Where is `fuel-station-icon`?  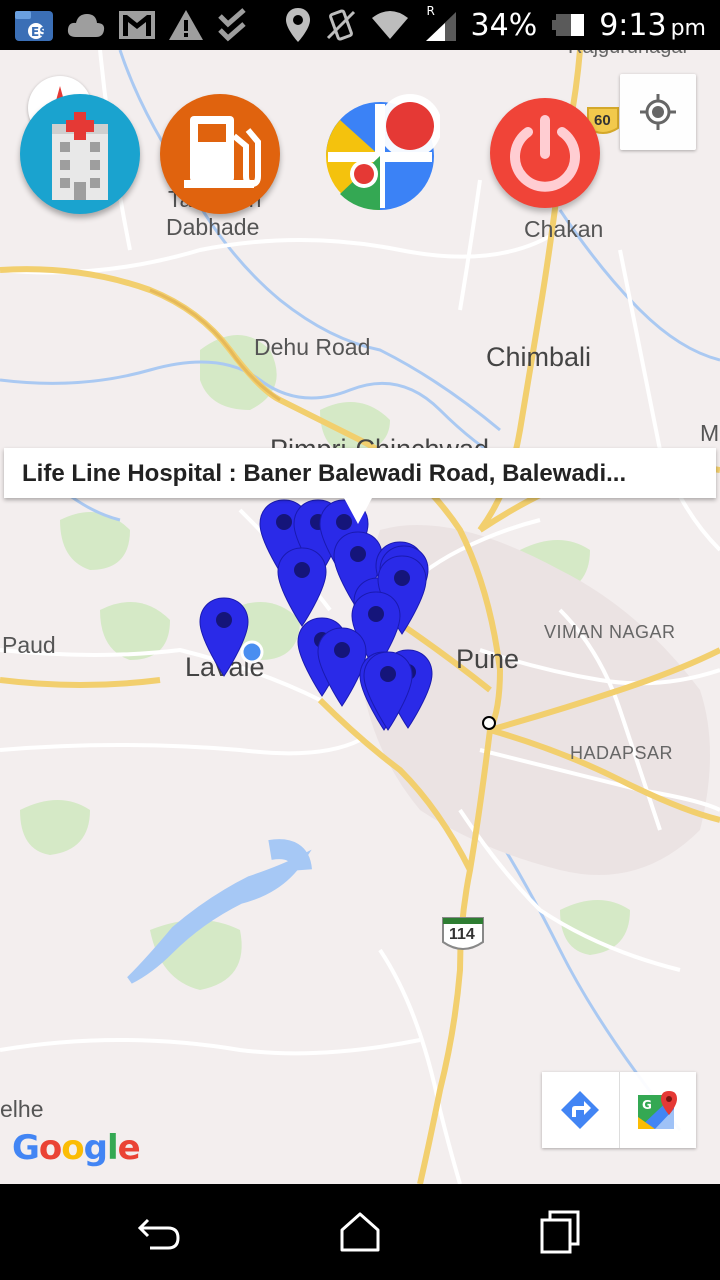 fuel-station-icon is located at coordinates (222, 152).